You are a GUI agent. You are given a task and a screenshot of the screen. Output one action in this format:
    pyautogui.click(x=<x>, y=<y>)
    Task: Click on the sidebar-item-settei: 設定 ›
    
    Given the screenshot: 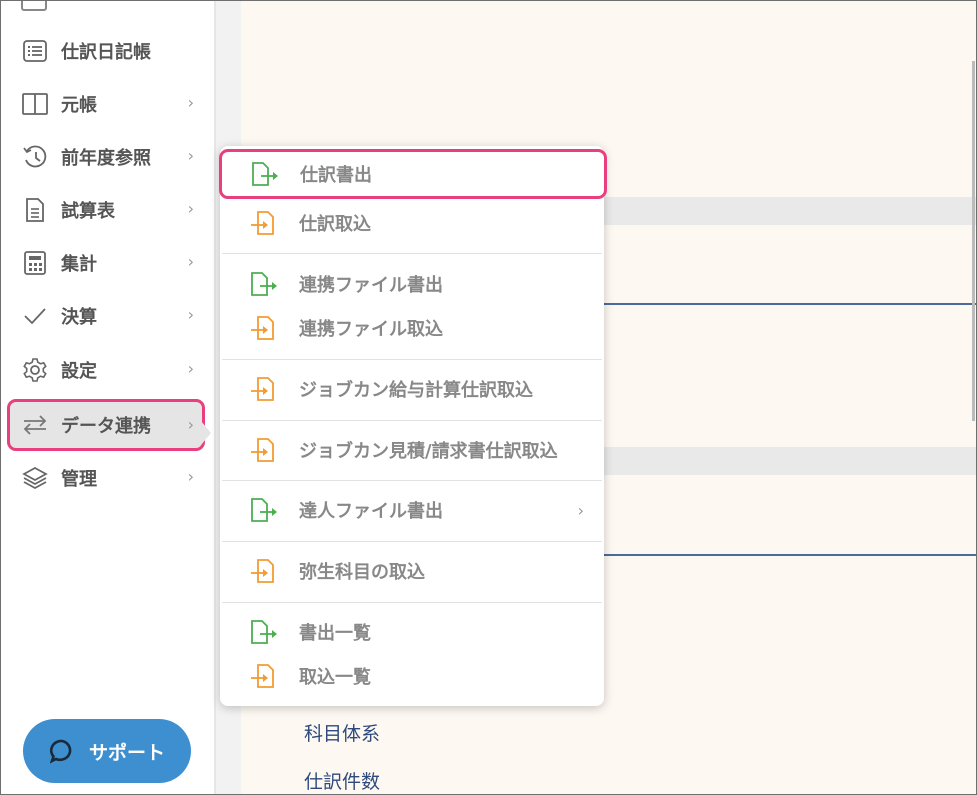 What is the action you would take?
    pyautogui.click(x=106, y=370)
    